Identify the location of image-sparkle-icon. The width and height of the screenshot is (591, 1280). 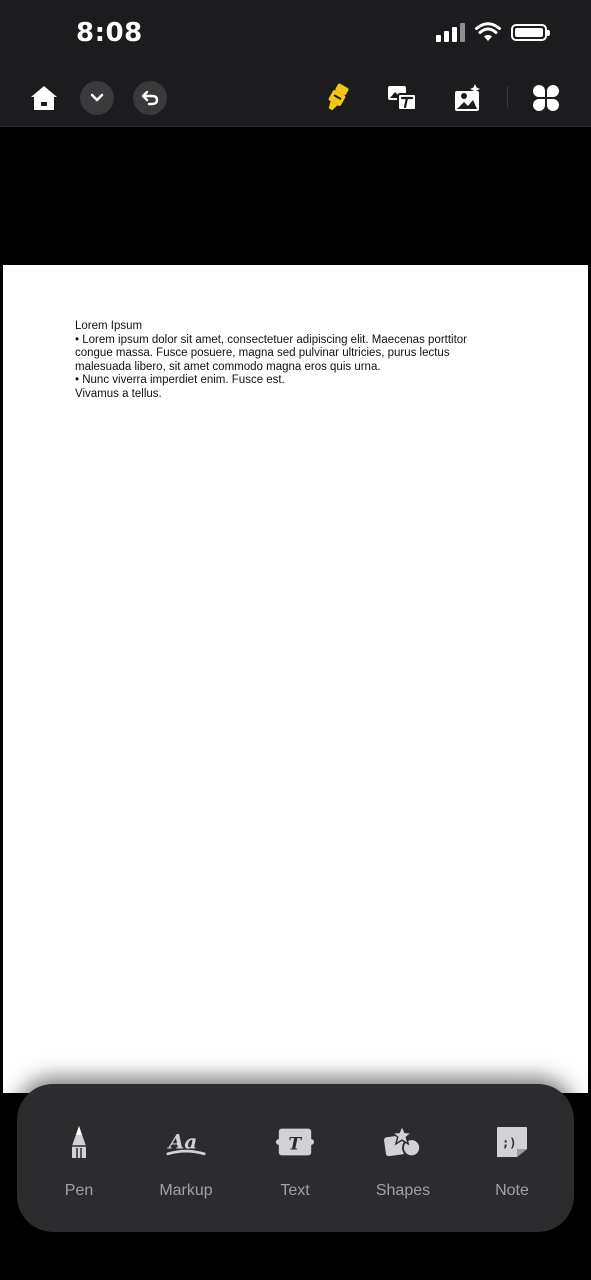
(467, 97).